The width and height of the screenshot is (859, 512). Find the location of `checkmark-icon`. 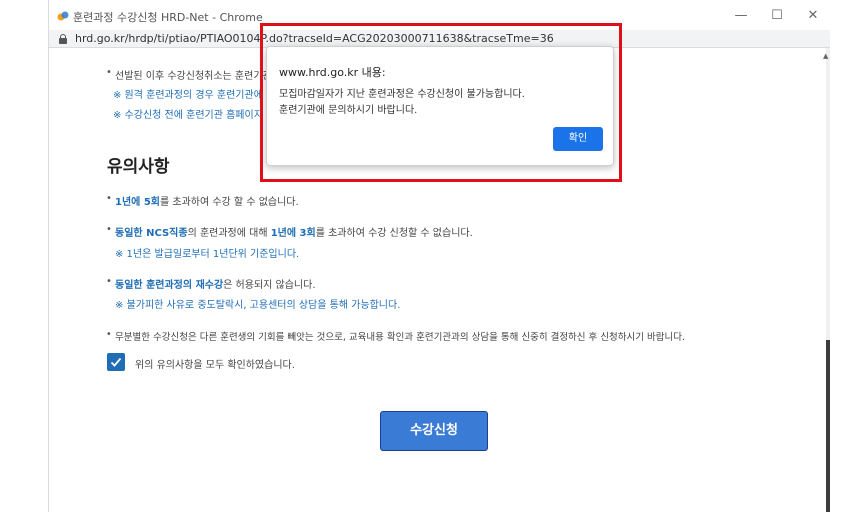

checkmark-icon is located at coordinates (116, 362).